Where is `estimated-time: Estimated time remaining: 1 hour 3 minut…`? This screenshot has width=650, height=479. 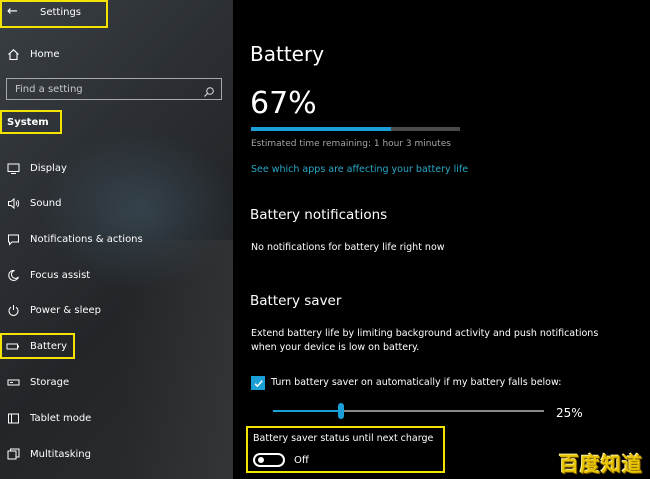 estimated-time: Estimated time remaining: 1 hour 3 minut… is located at coordinates (351, 144).